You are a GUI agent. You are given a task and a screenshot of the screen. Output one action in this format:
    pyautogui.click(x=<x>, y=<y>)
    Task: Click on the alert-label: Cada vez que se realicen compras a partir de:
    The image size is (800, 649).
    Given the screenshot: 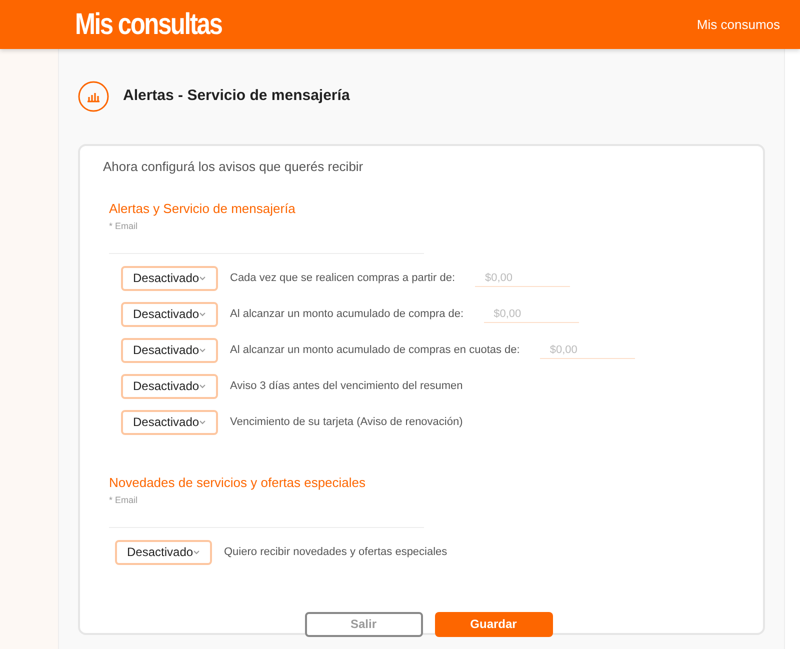 What is the action you would take?
    pyautogui.click(x=343, y=278)
    